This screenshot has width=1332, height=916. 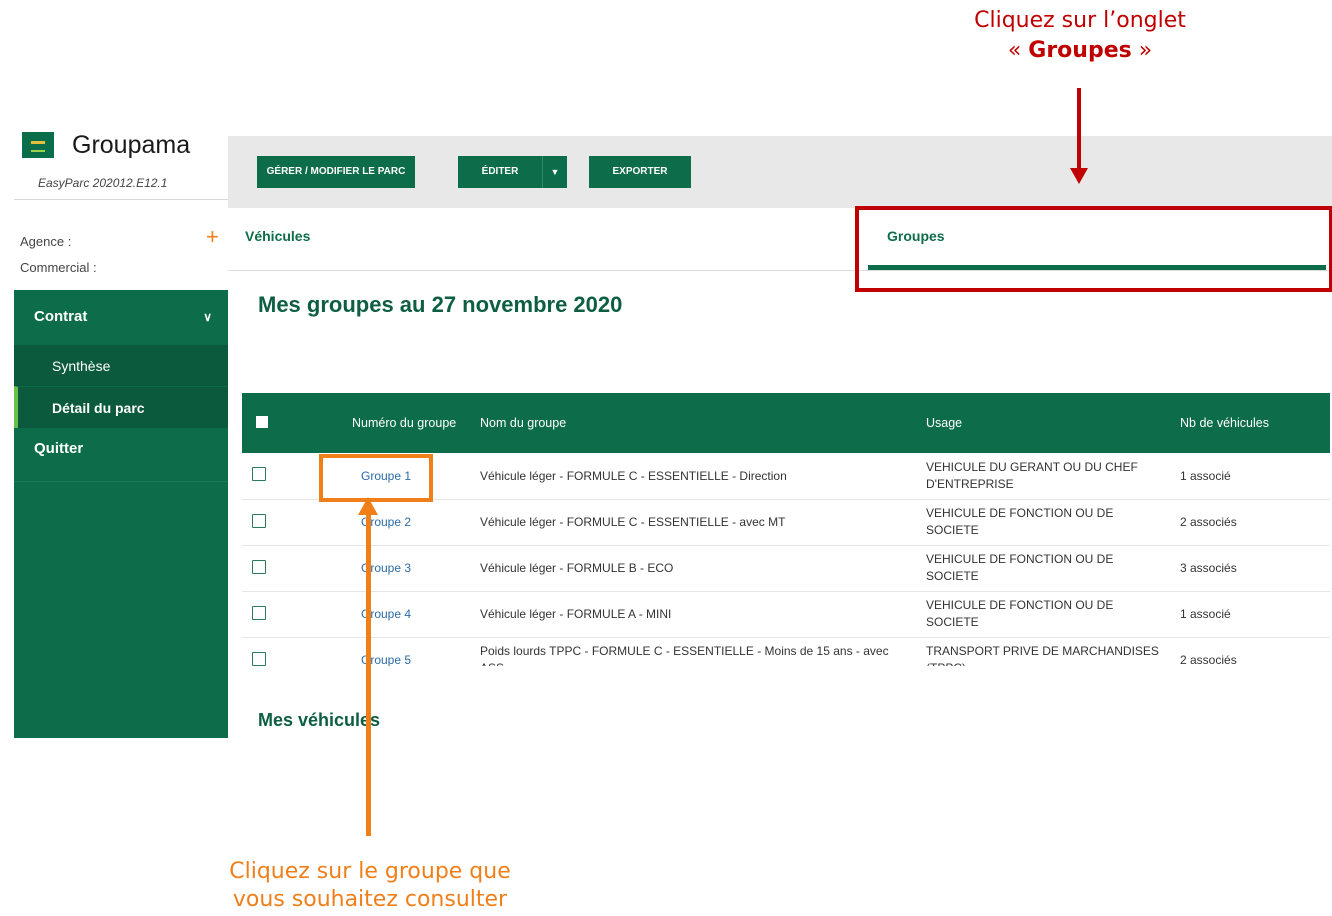 What do you see at coordinates (944, 423) in the screenshot?
I see `header-usage: Usage` at bounding box center [944, 423].